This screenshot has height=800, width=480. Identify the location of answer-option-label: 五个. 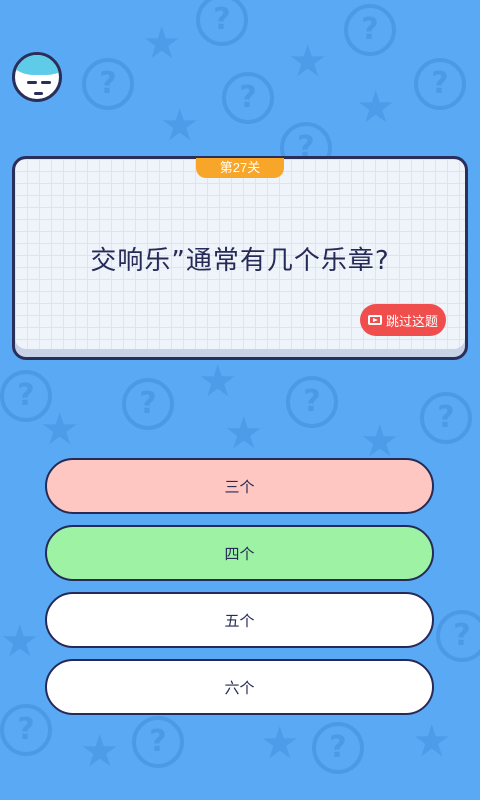
(239, 620).